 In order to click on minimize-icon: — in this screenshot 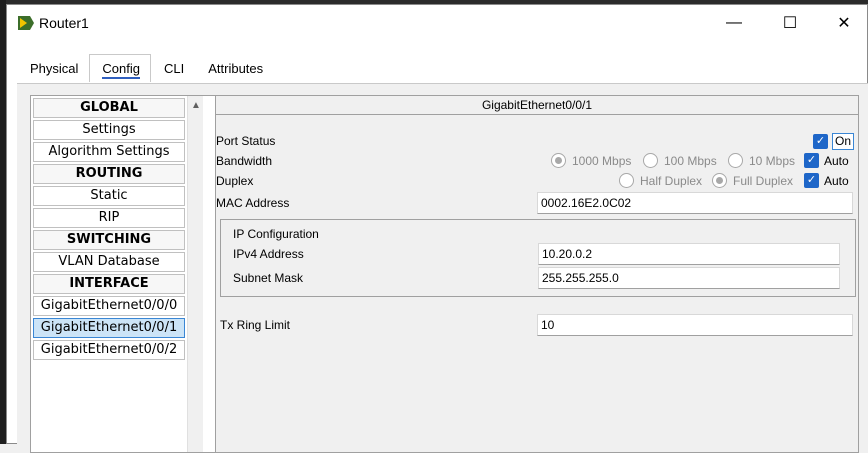, I will do `click(734, 22)`.